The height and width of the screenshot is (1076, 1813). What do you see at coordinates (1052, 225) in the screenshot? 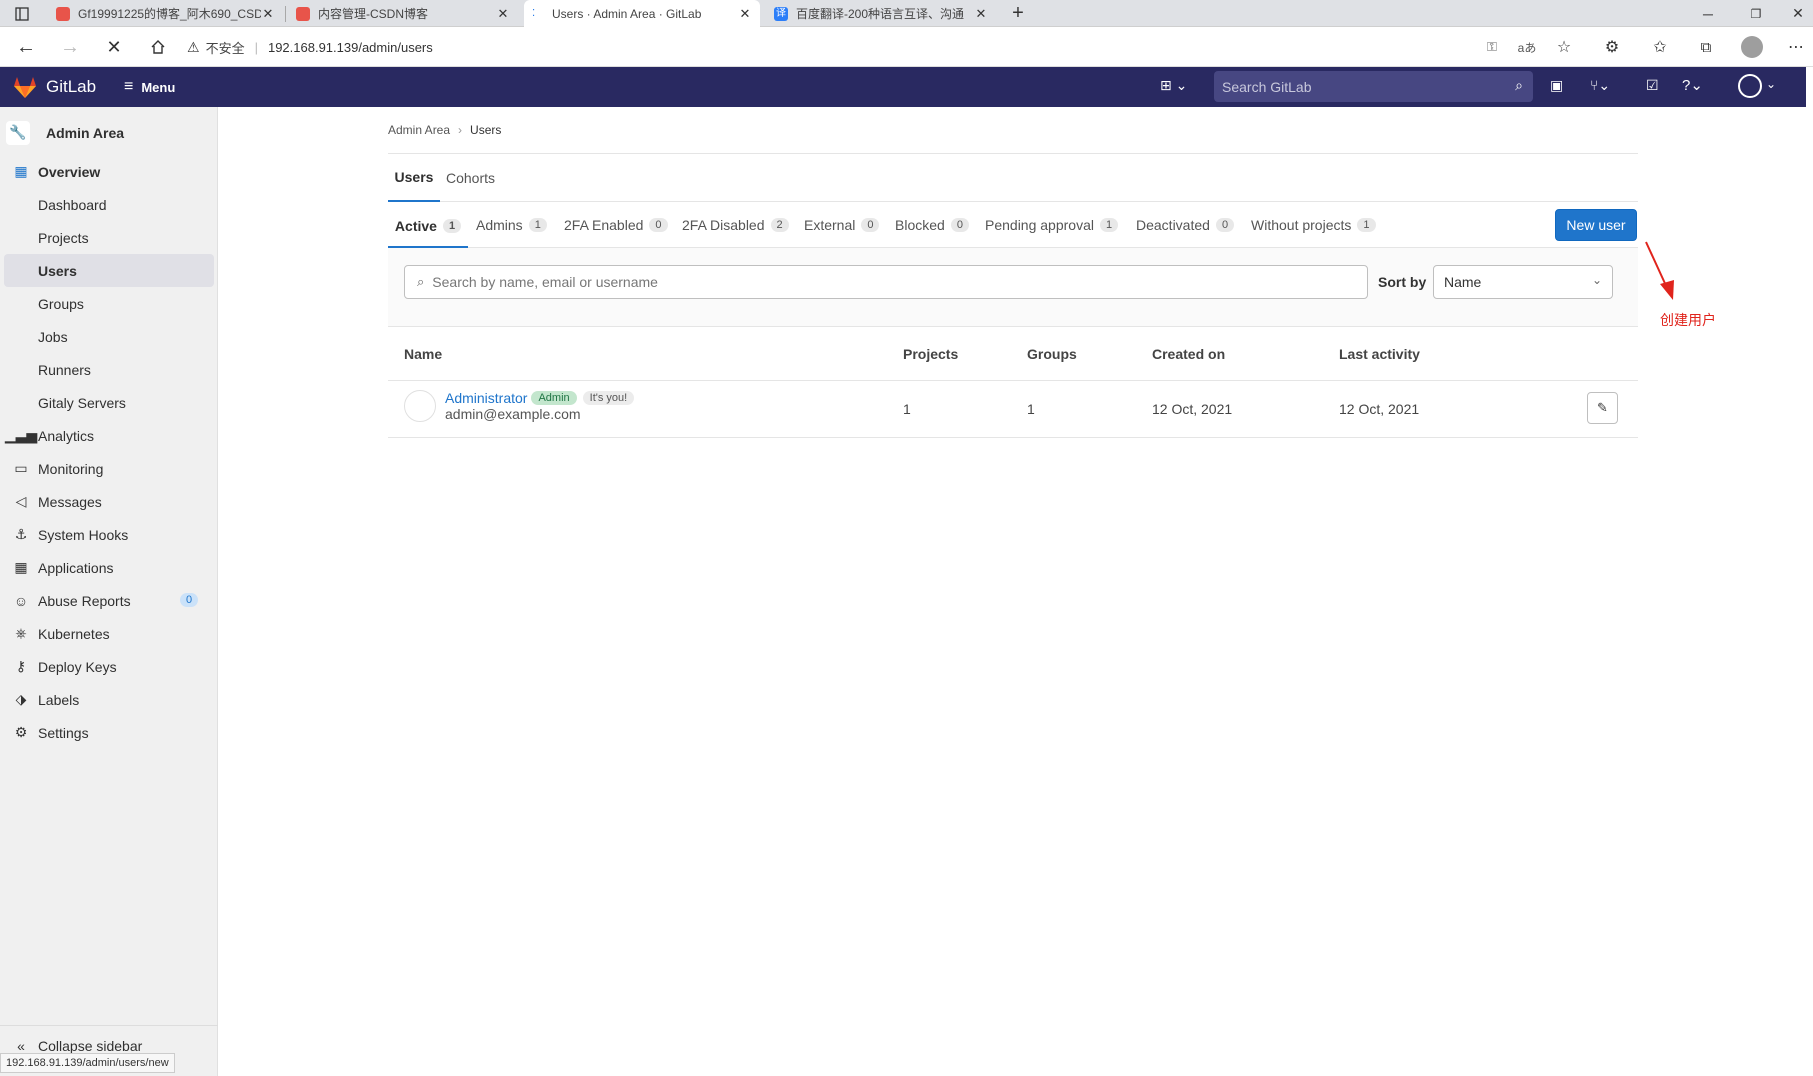
I see `filter-pending-approval: Pending approval 1` at bounding box center [1052, 225].